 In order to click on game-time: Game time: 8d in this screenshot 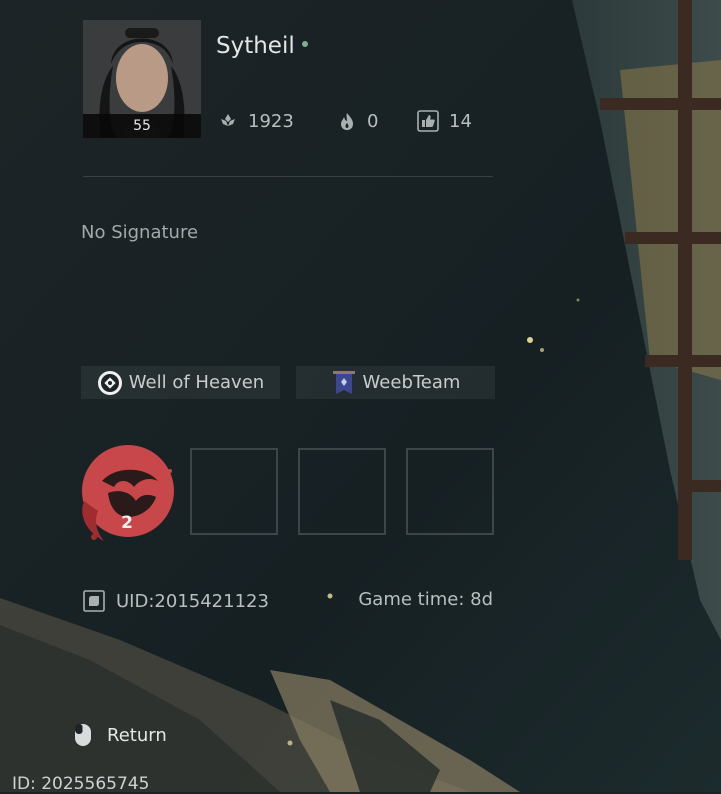, I will do `click(425, 599)`.